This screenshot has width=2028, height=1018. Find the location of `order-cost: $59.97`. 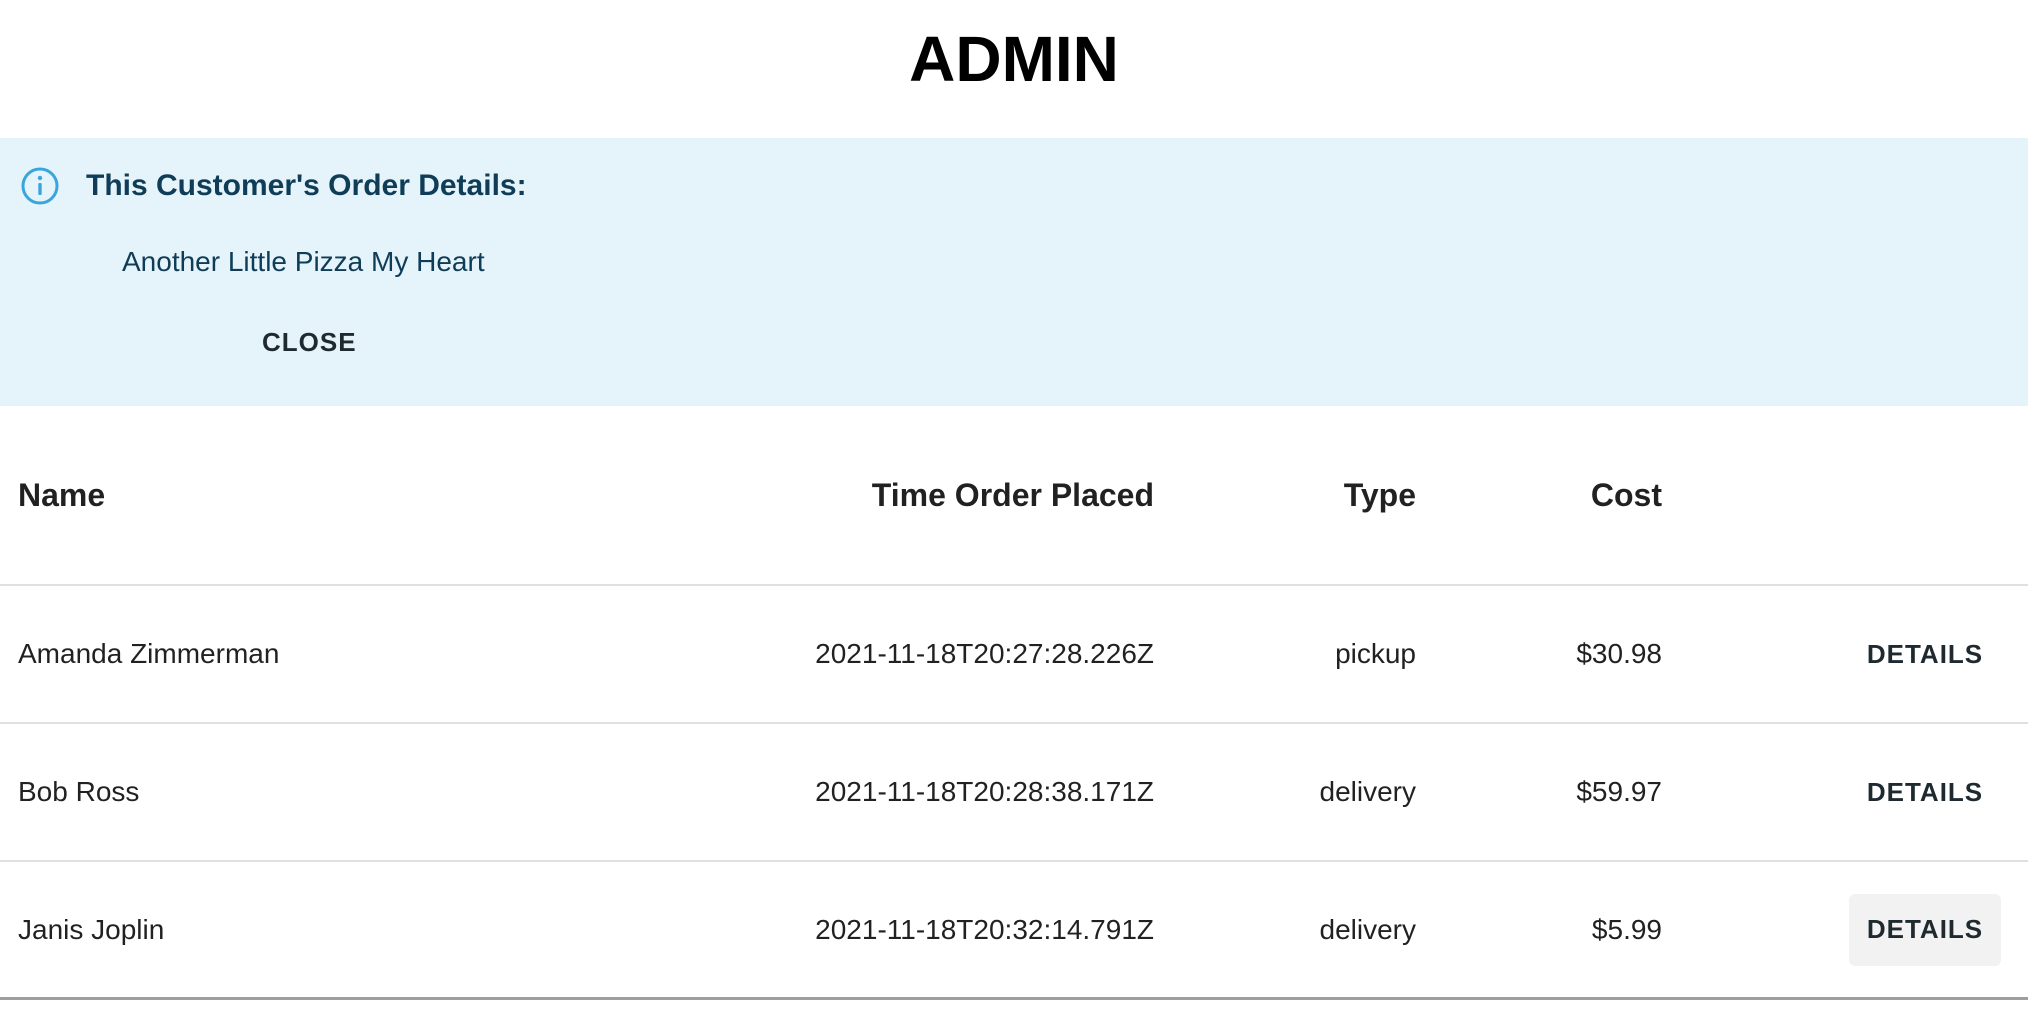

order-cost: $59.97 is located at coordinates (1619, 791).